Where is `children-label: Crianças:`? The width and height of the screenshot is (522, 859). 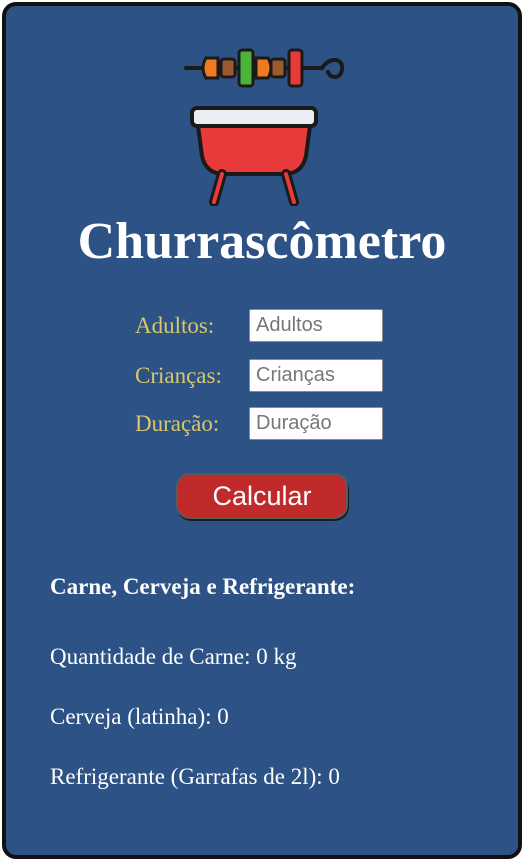
children-label: Crianças: is located at coordinates (178, 375).